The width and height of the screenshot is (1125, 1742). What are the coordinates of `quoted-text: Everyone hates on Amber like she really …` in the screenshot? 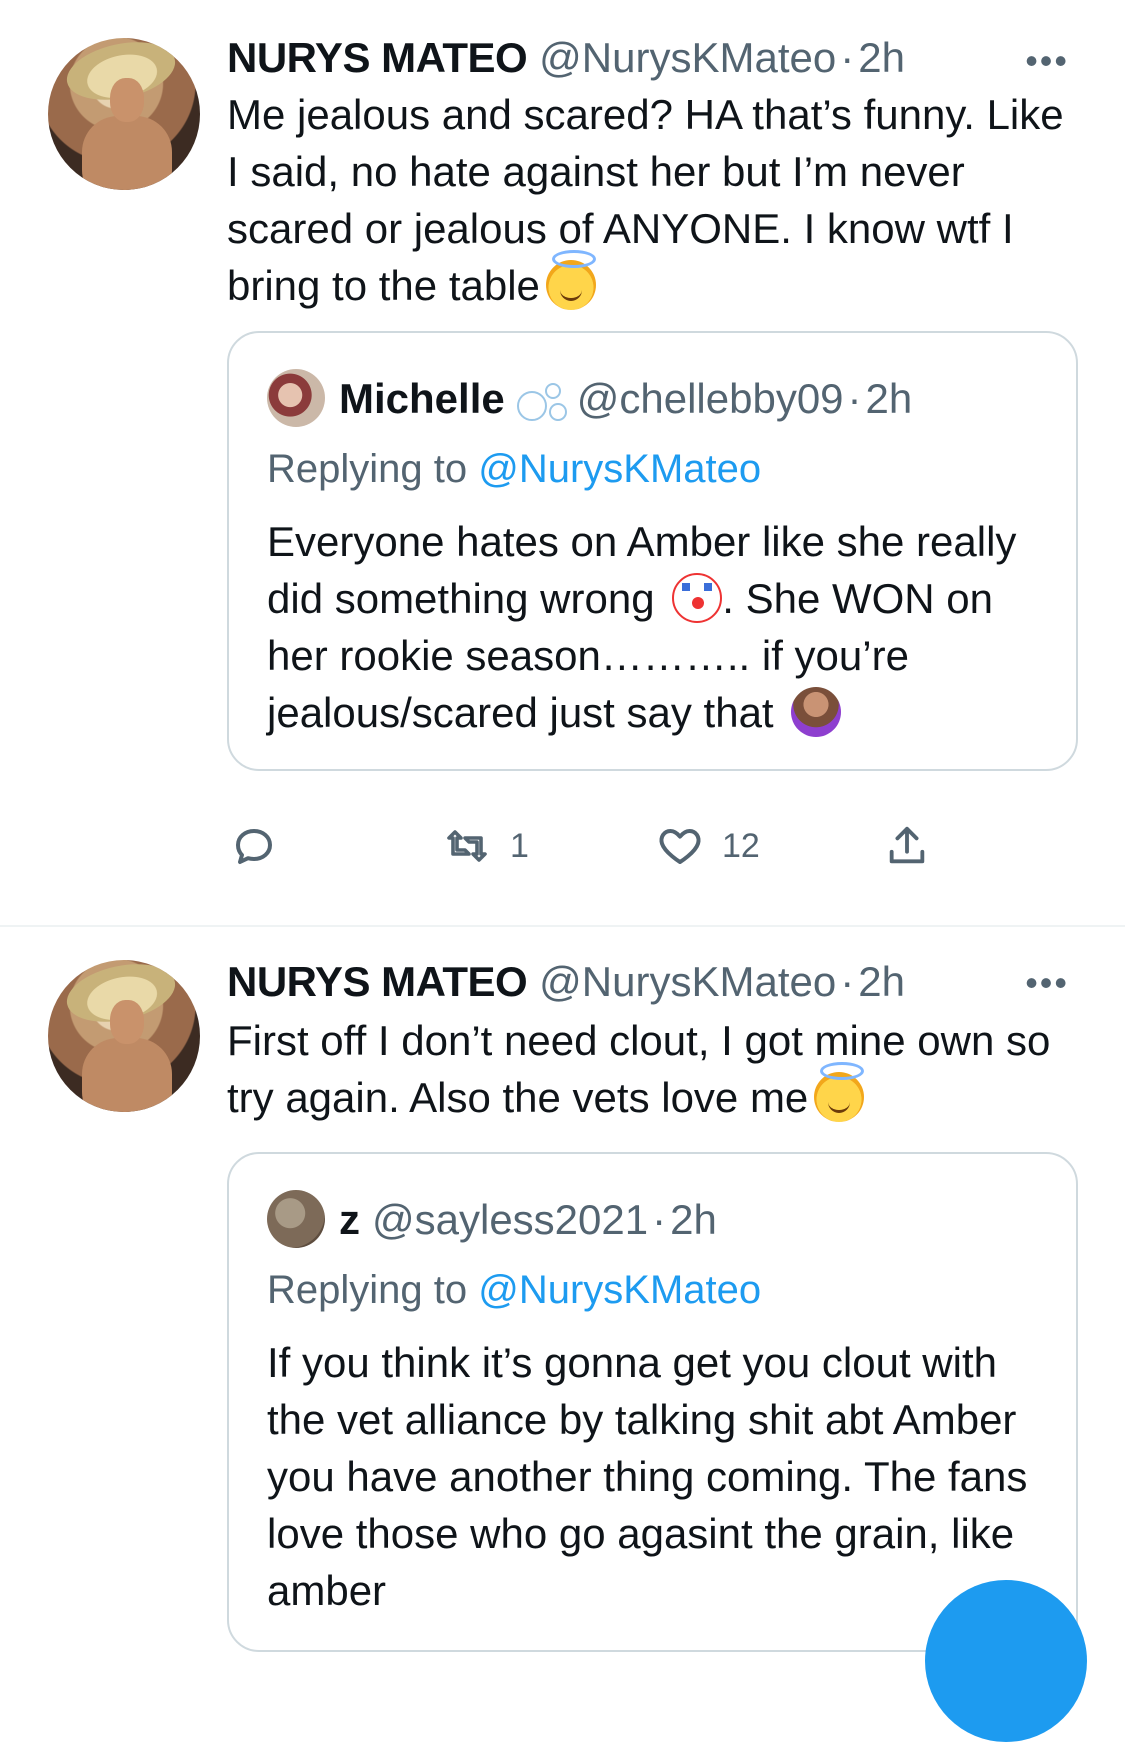 It's located at (657, 627).